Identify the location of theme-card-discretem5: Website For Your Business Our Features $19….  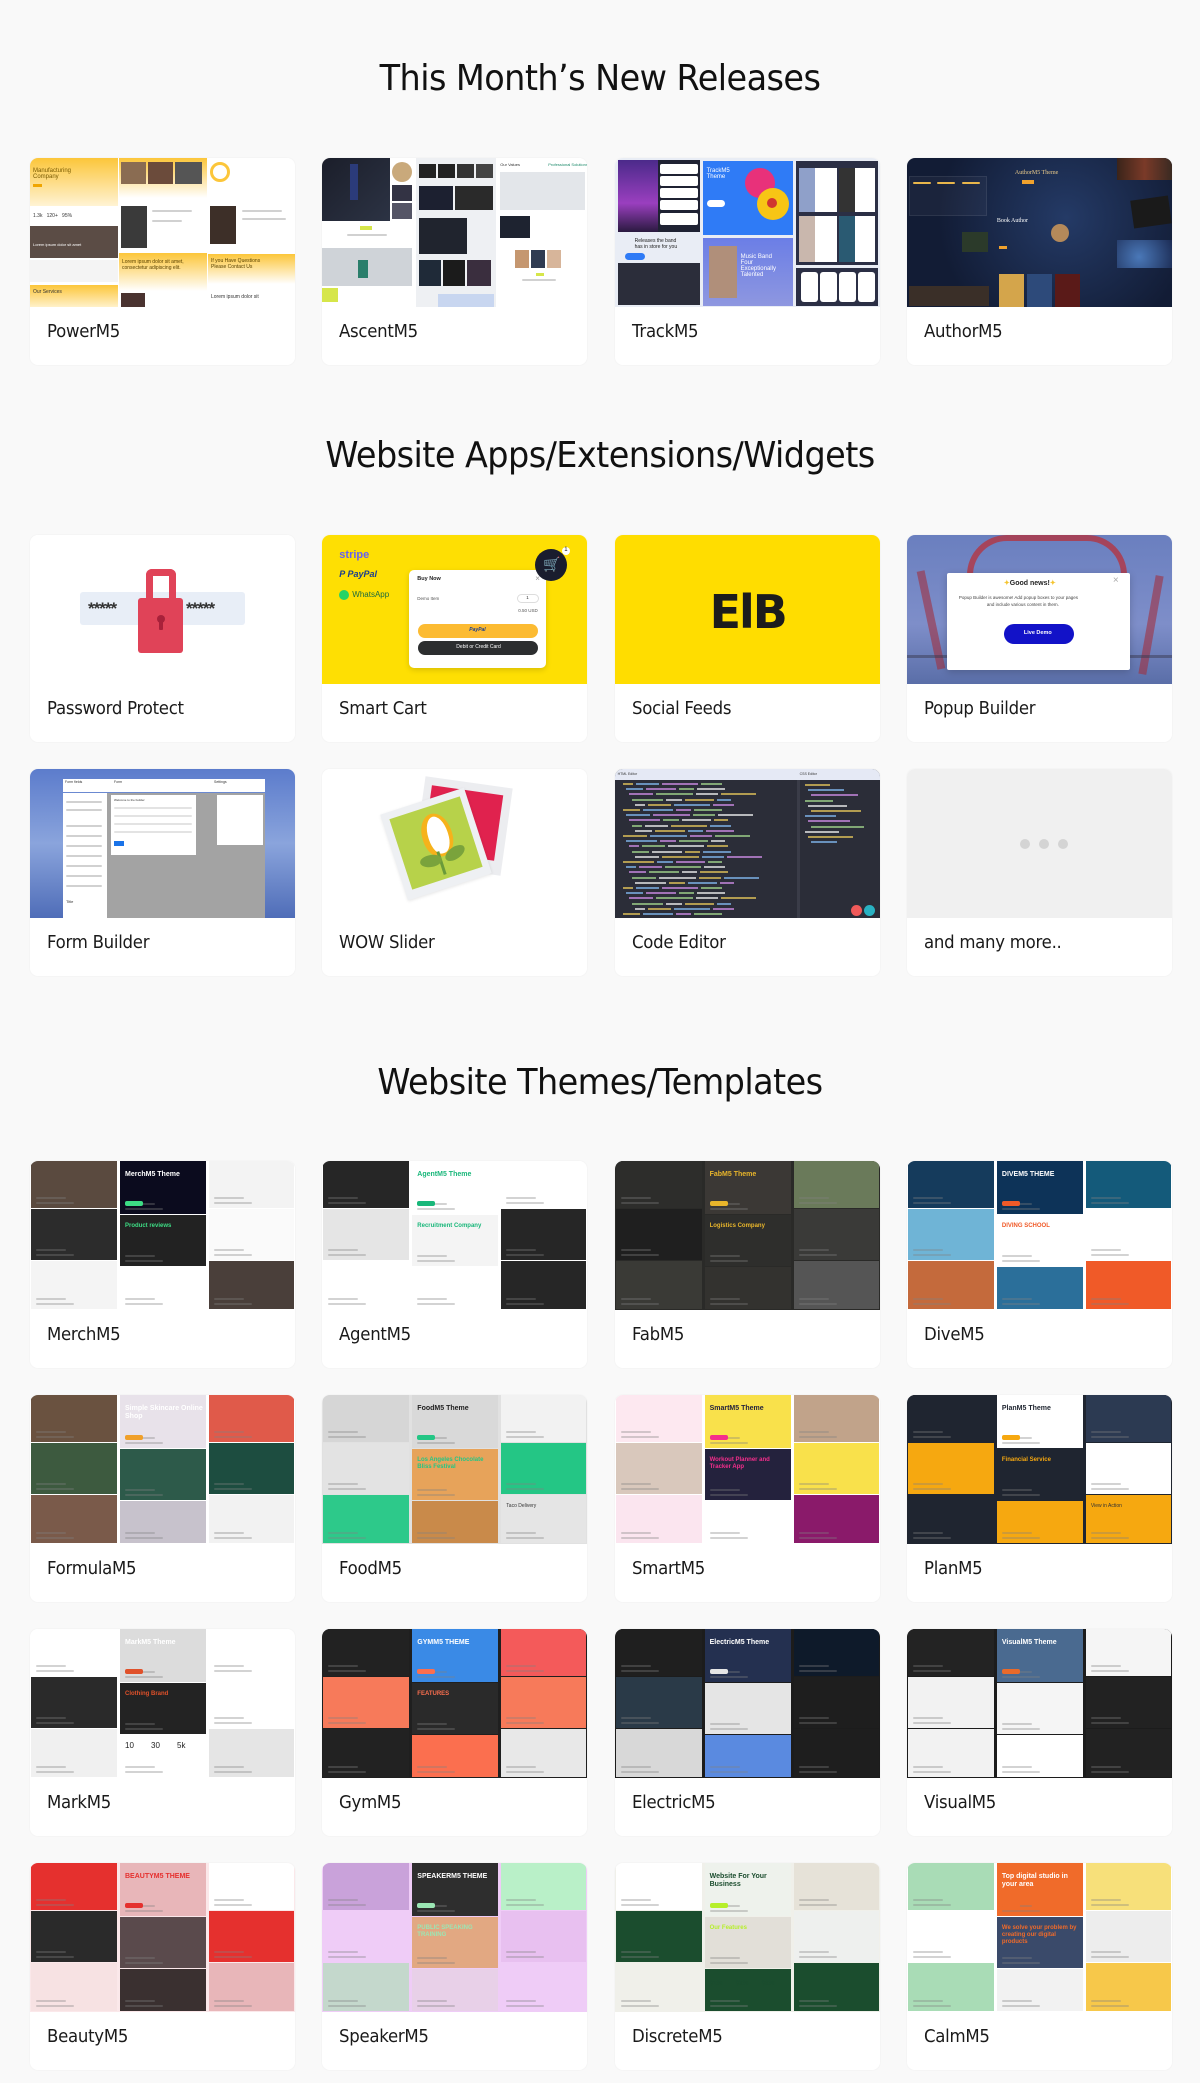
(747, 1966).